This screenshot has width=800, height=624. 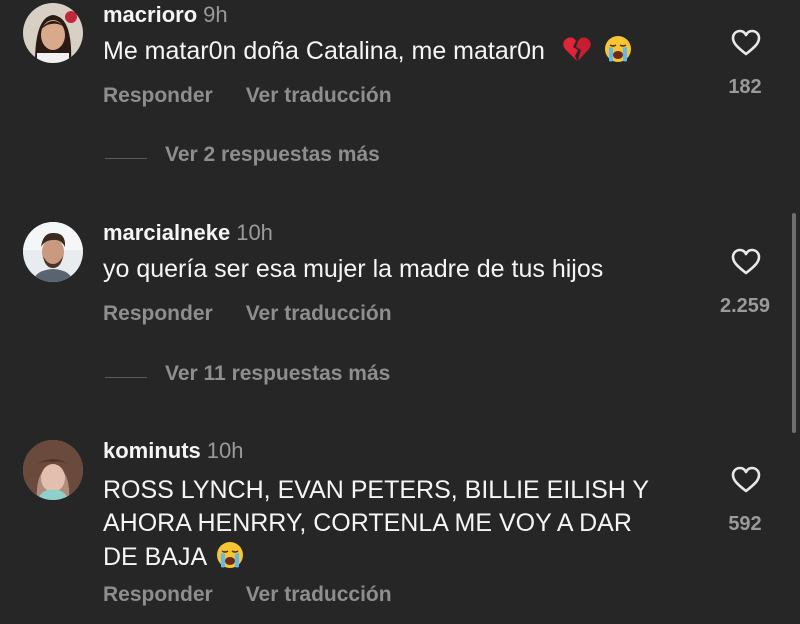 What do you see at coordinates (794, 323) in the screenshot?
I see `scrollbar` at bounding box center [794, 323].